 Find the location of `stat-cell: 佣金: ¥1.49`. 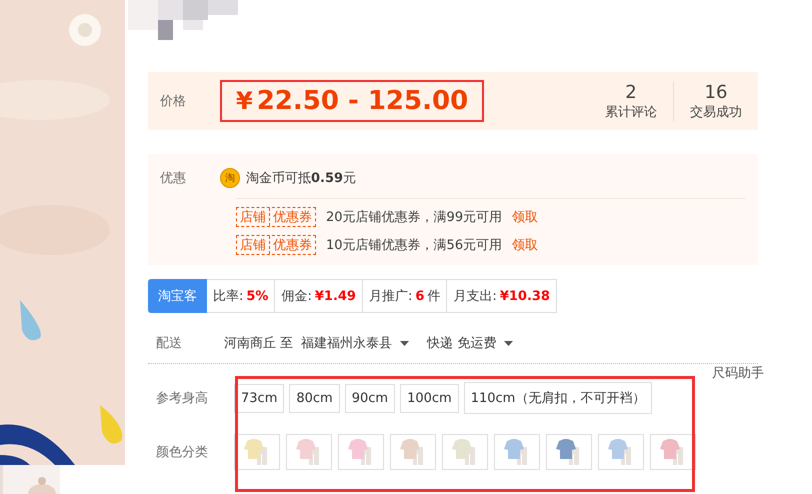

stat-cell: 佣金: ¥1.49 is located at coordinates (319, 296).